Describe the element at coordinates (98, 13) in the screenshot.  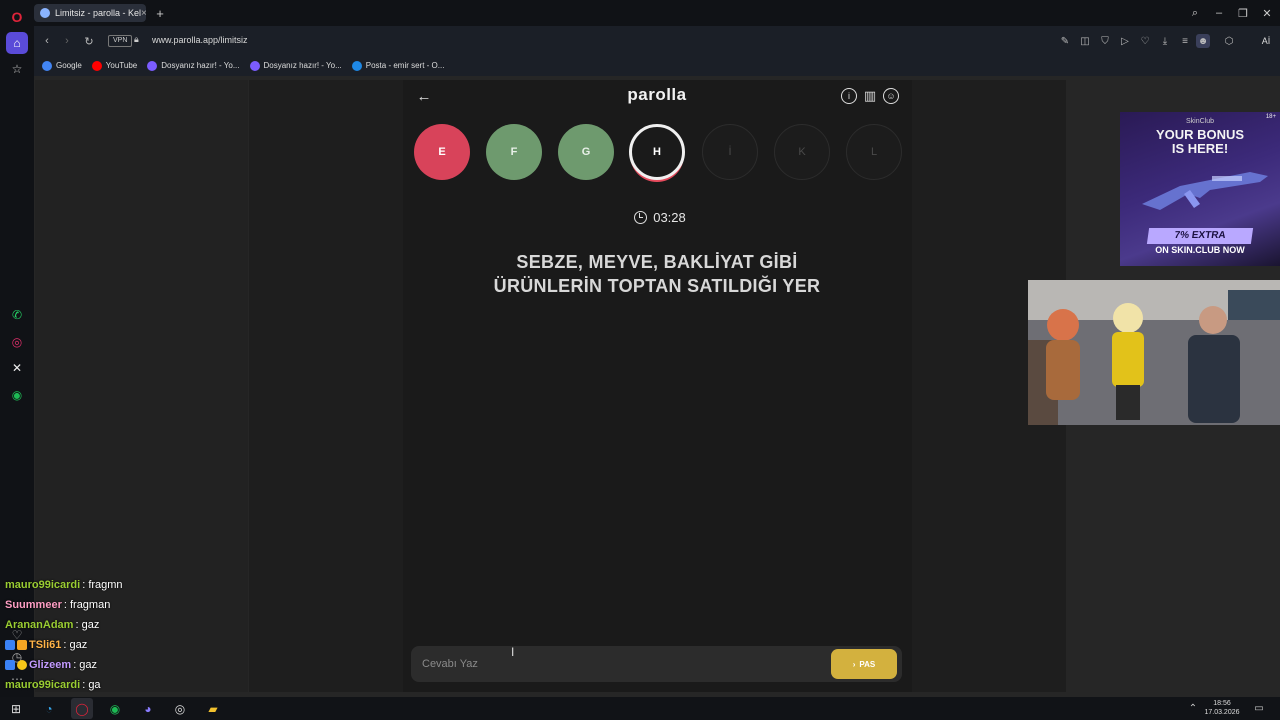
I see `tab-title: Limitsiz - parolla - Kel` at that location.